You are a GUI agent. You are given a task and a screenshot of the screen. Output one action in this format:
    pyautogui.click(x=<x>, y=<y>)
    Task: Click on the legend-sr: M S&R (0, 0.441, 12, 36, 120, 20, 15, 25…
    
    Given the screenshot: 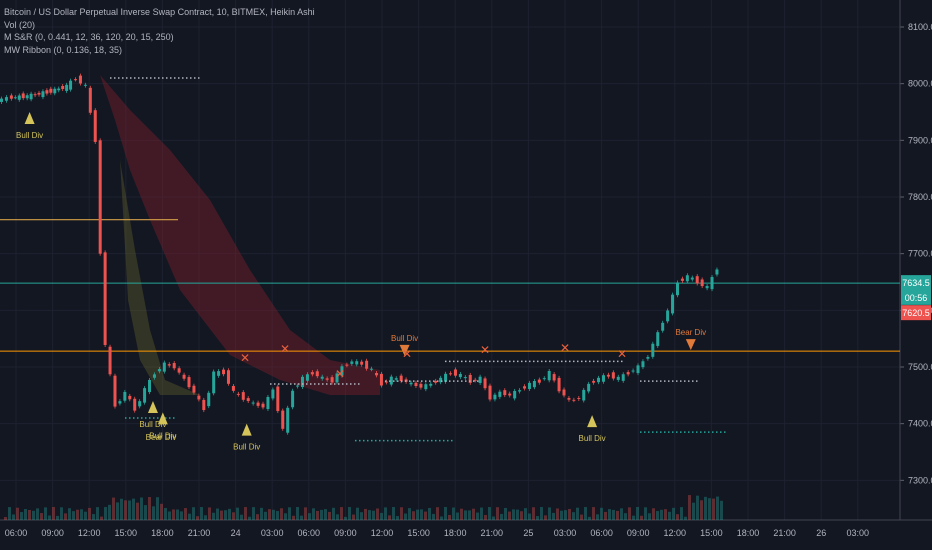 What is the action you would take?
    pyautogui.click(x=159, y=37)
    